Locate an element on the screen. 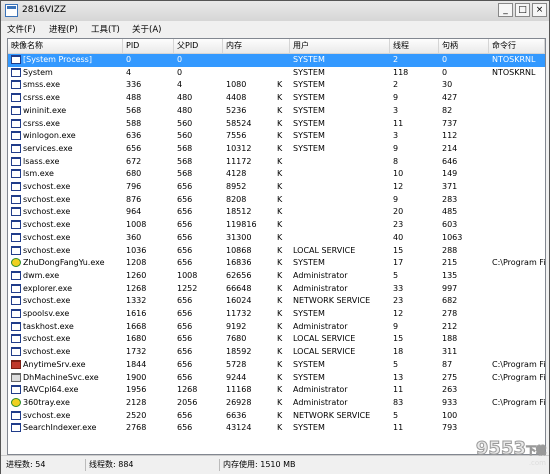 This screenshot has height=474, width=550. cell-handles: 682 is located at coordinates (450, 301).